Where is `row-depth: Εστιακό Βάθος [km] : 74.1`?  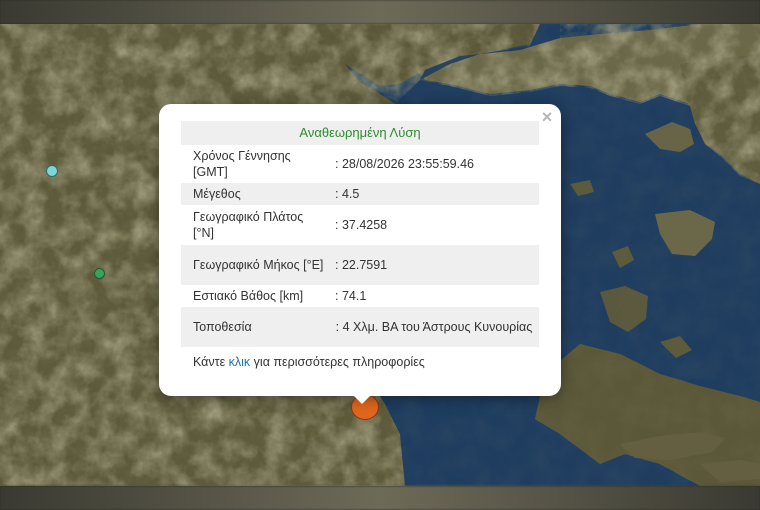
row-depth: Εστιακό Βάθος [km] : 74.1 is located at coordinates (360, 296).